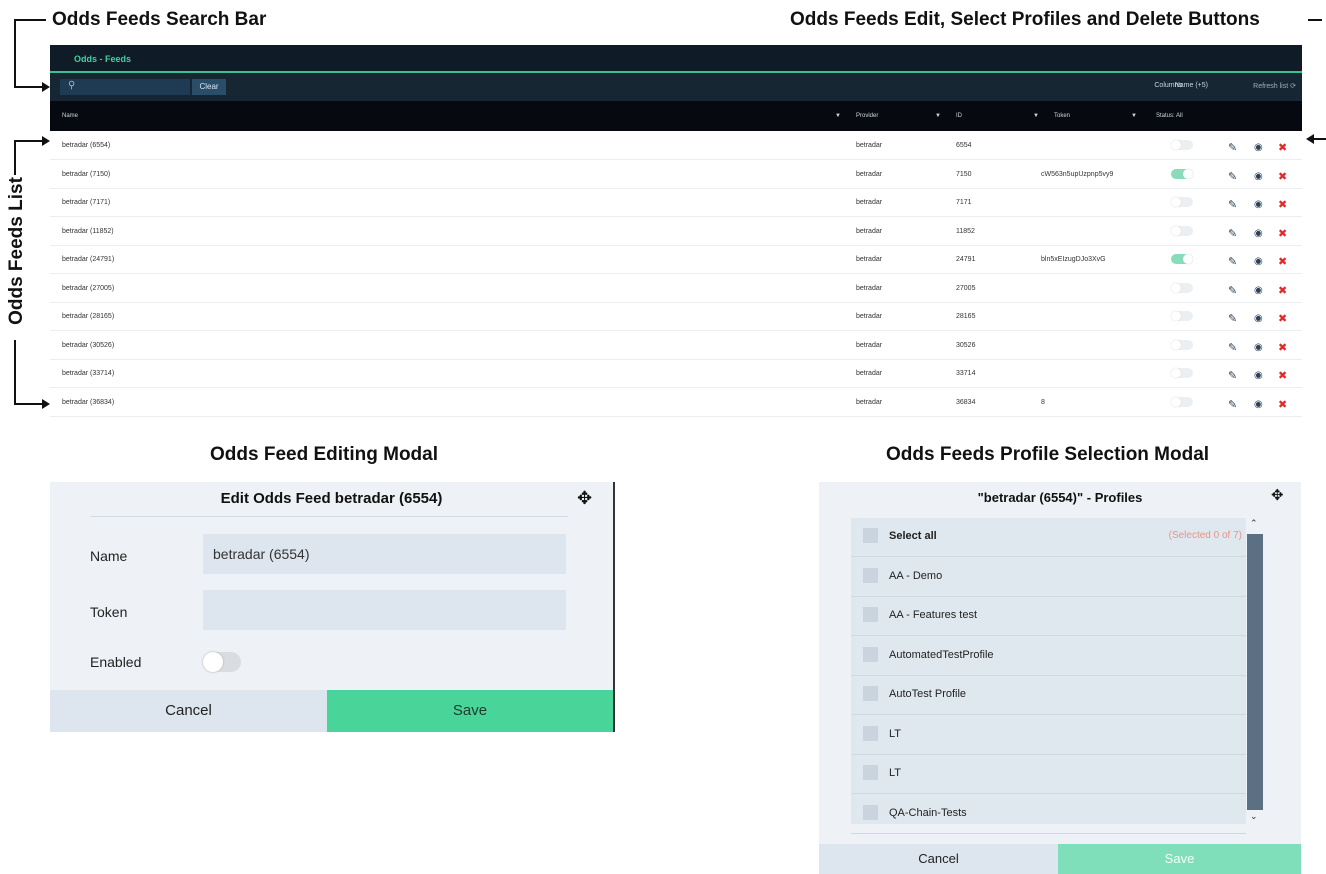  Describe the element at coordinates (676, 345) in the screenshot. I see `table-row: betradar (30526) betradar 30526 ✎ ◉ ✖` at that location.